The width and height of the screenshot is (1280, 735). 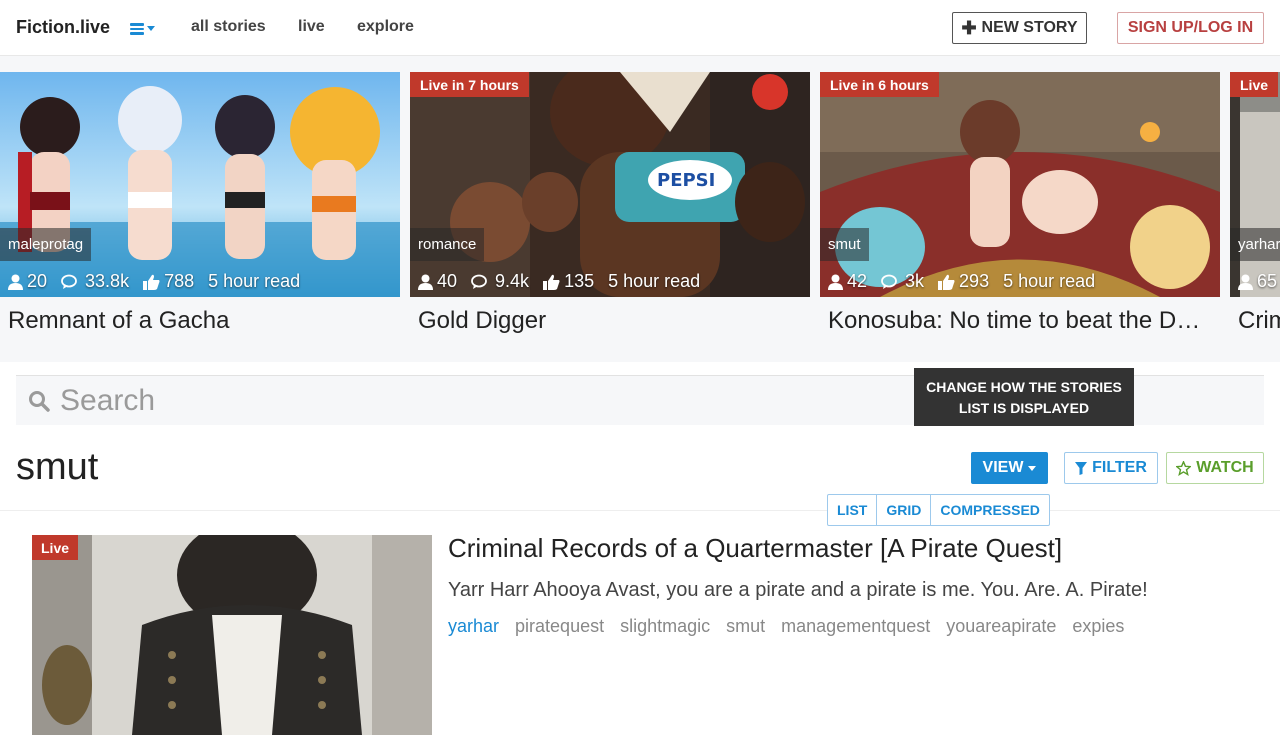 I want to click on new-story-button: ✚ NEW STORY, so click(x=1019, y=28).